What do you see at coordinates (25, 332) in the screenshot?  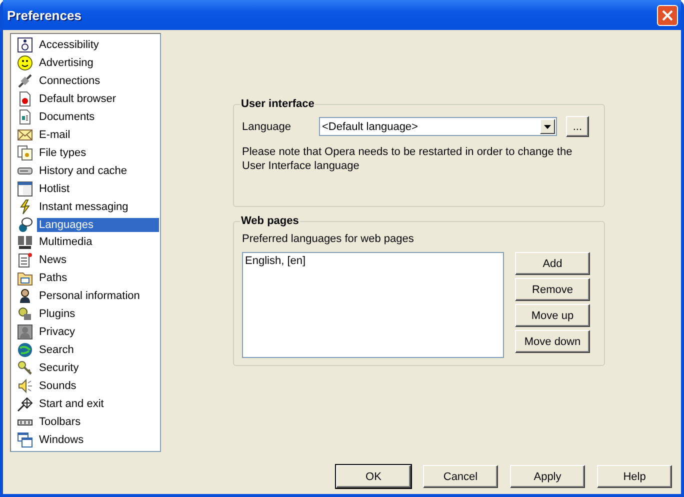 I see `silhouette-icon` at bounding box center [25, 332].